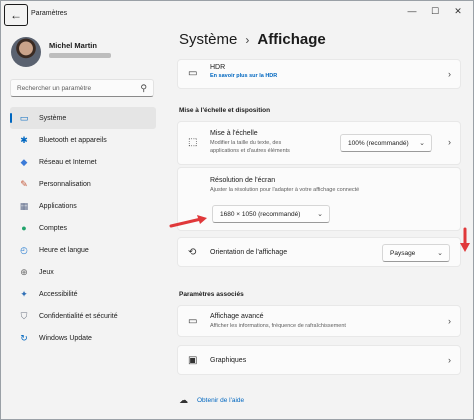  What do you see at coordinates (246, 143) in the screenshot?
I see `scale-subtitle-line1: Modifier la taille du texte, des` at bounding box center [246, 143].